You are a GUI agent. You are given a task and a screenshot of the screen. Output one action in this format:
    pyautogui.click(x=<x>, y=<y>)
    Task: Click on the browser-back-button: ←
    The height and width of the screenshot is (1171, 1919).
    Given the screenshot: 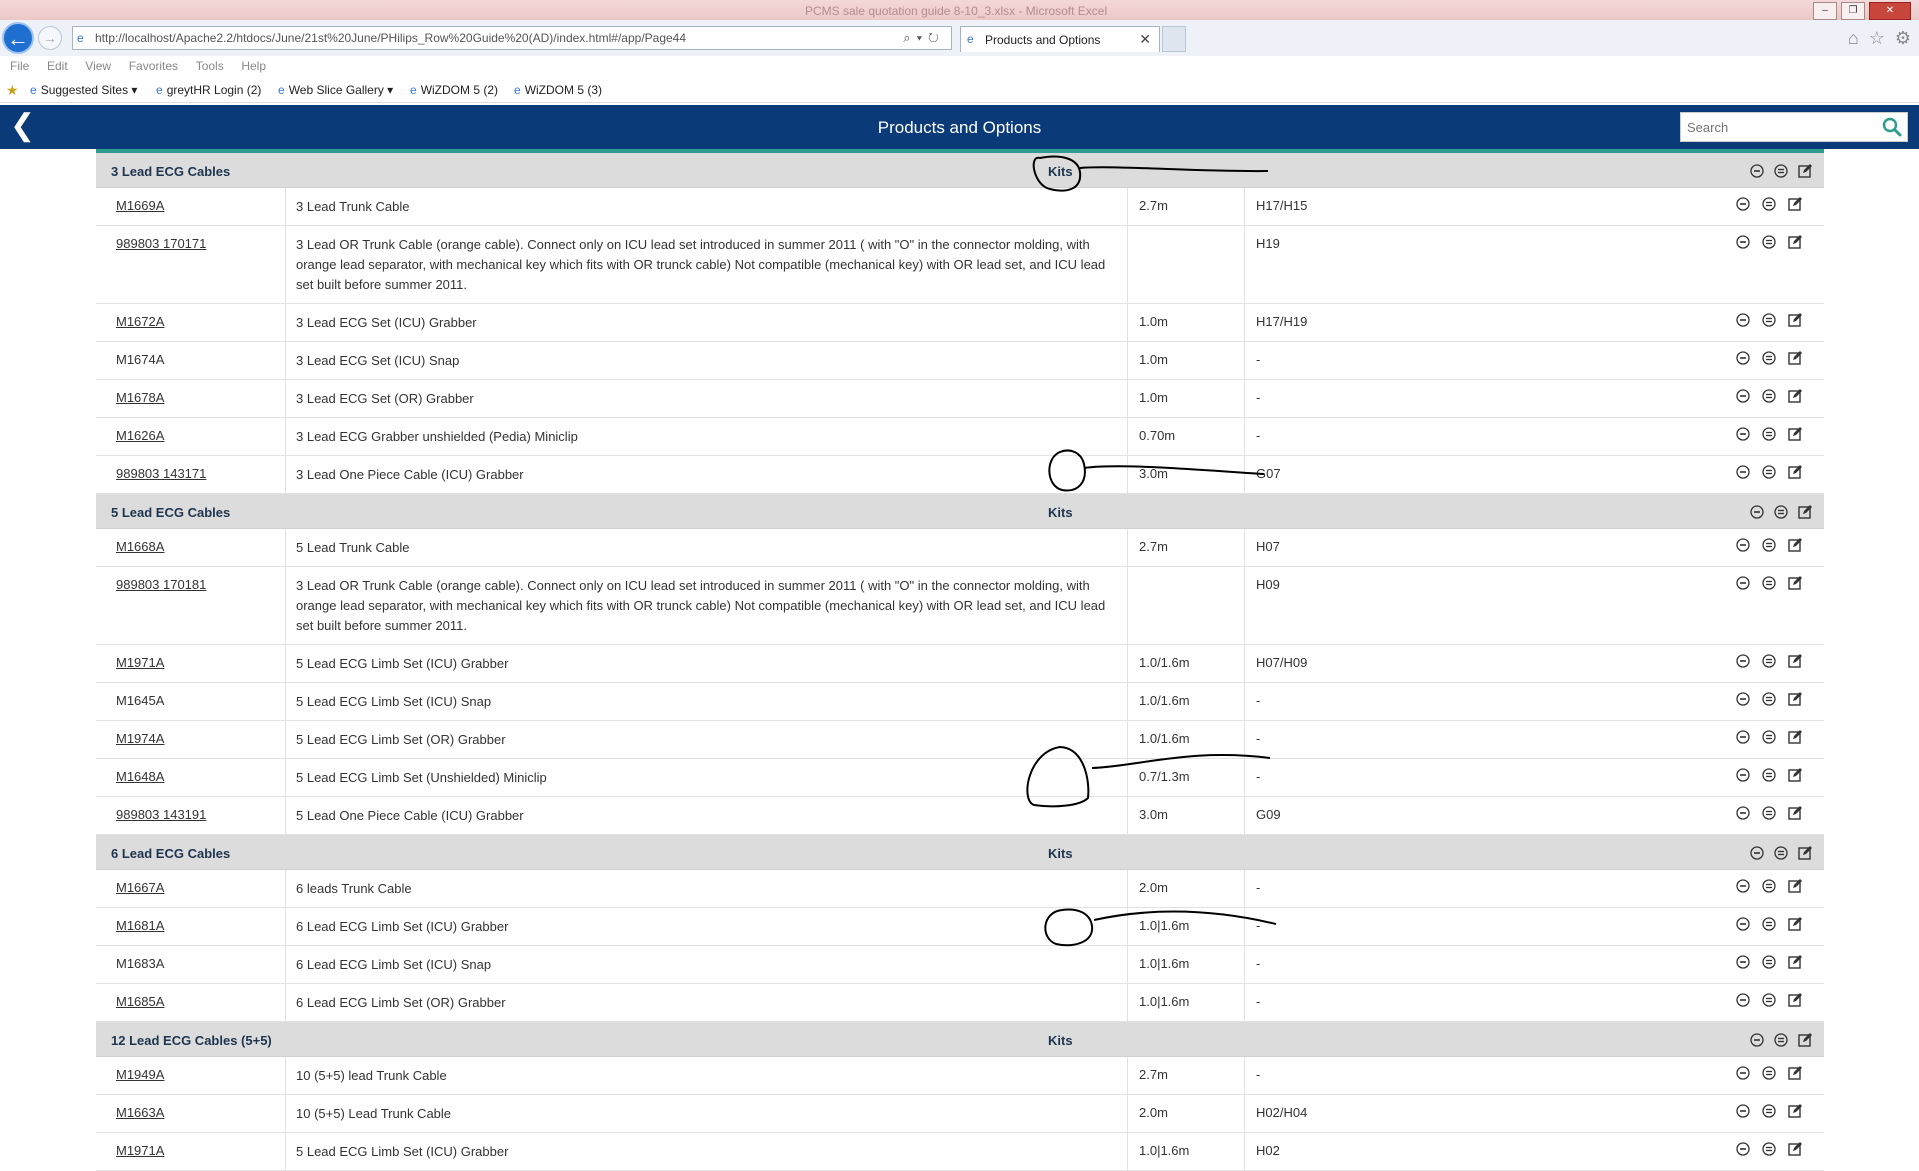 What is the action you would take?
    pyautogui.click(x=18, y=38)
    